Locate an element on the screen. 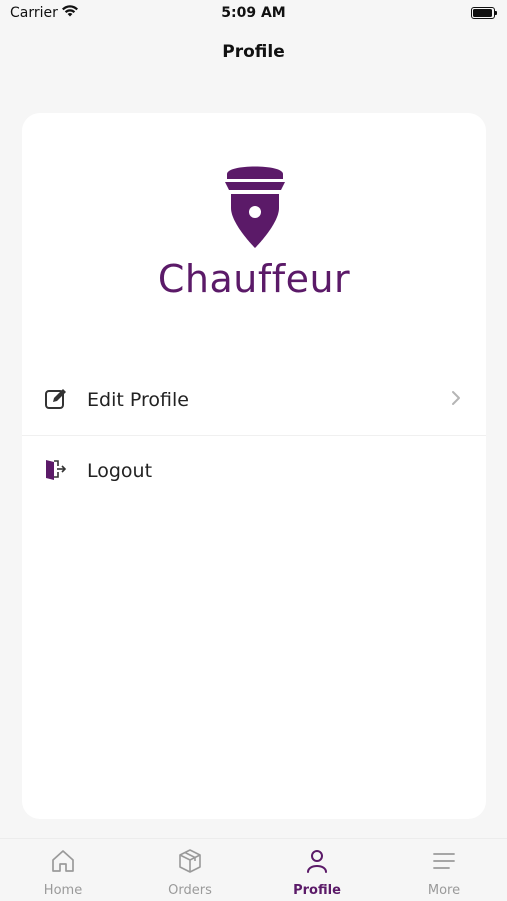 This screenshot has height=901, width=507. menu-icon is located at coordinates (444, 861).